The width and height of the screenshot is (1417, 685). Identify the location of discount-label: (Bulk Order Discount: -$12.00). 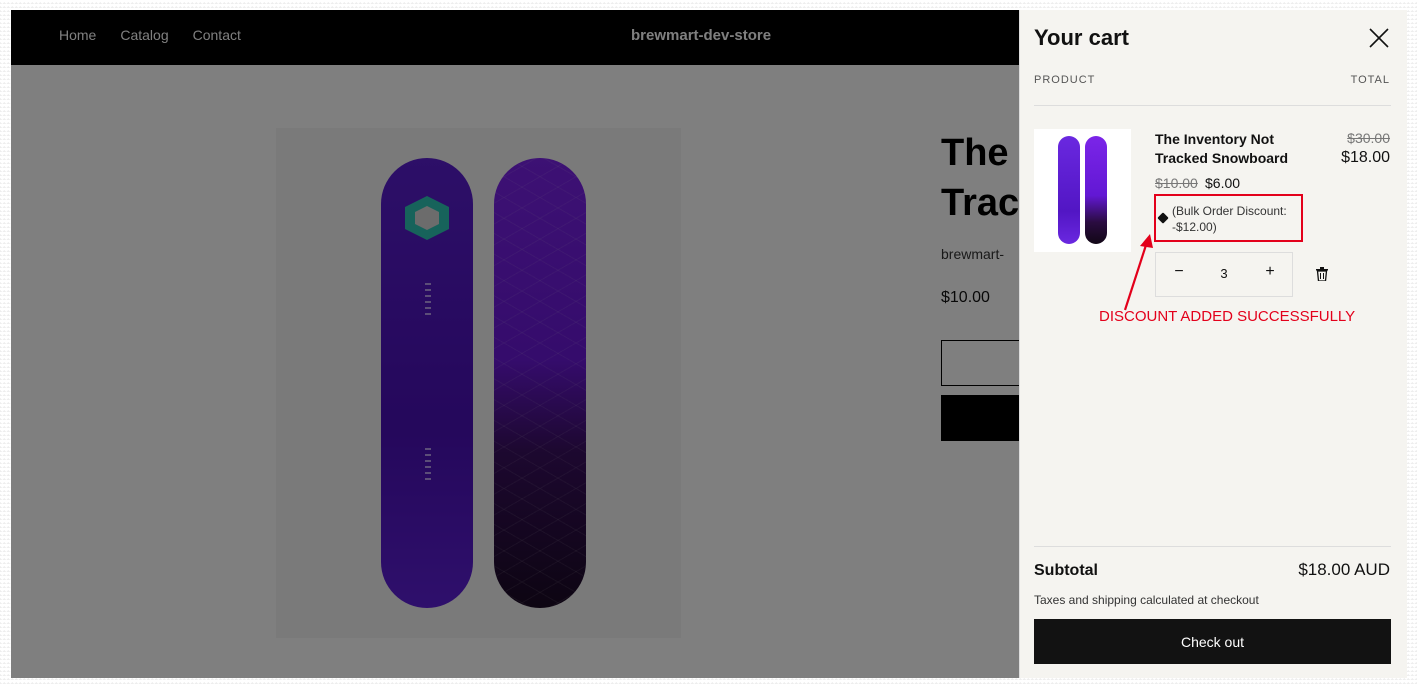
(1229, 219).